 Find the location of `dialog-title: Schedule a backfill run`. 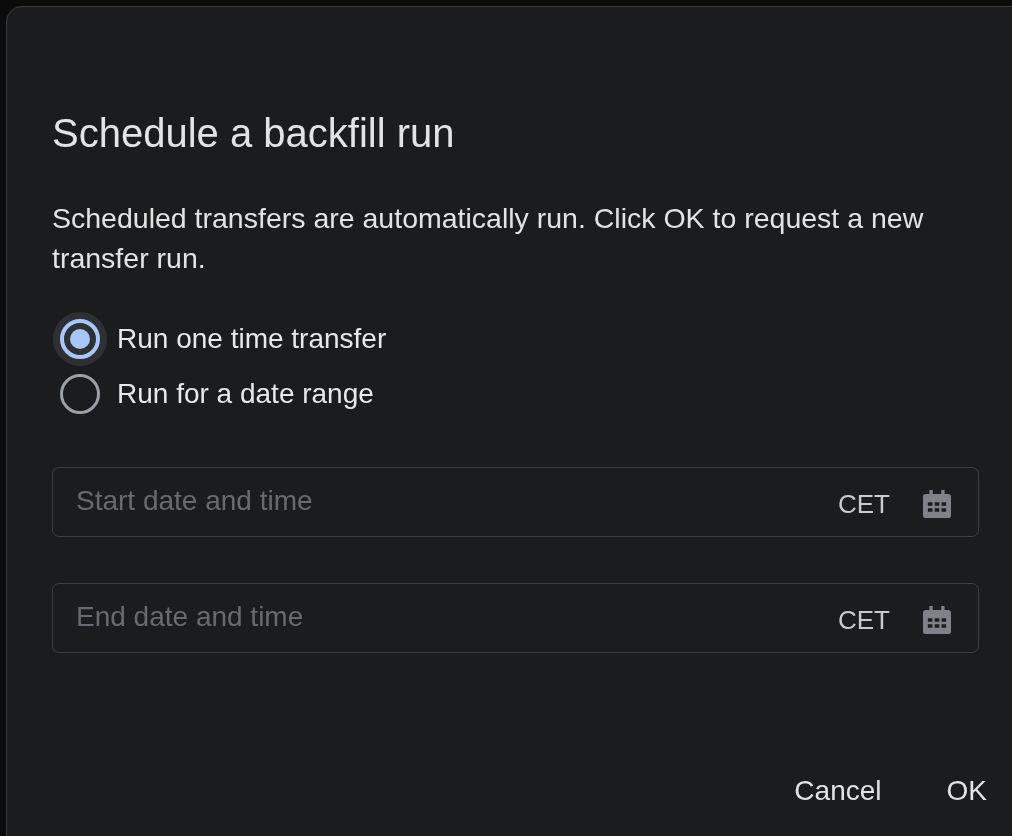

dialog-title: Schedule a backfill run is located at coordinates (253, 133).